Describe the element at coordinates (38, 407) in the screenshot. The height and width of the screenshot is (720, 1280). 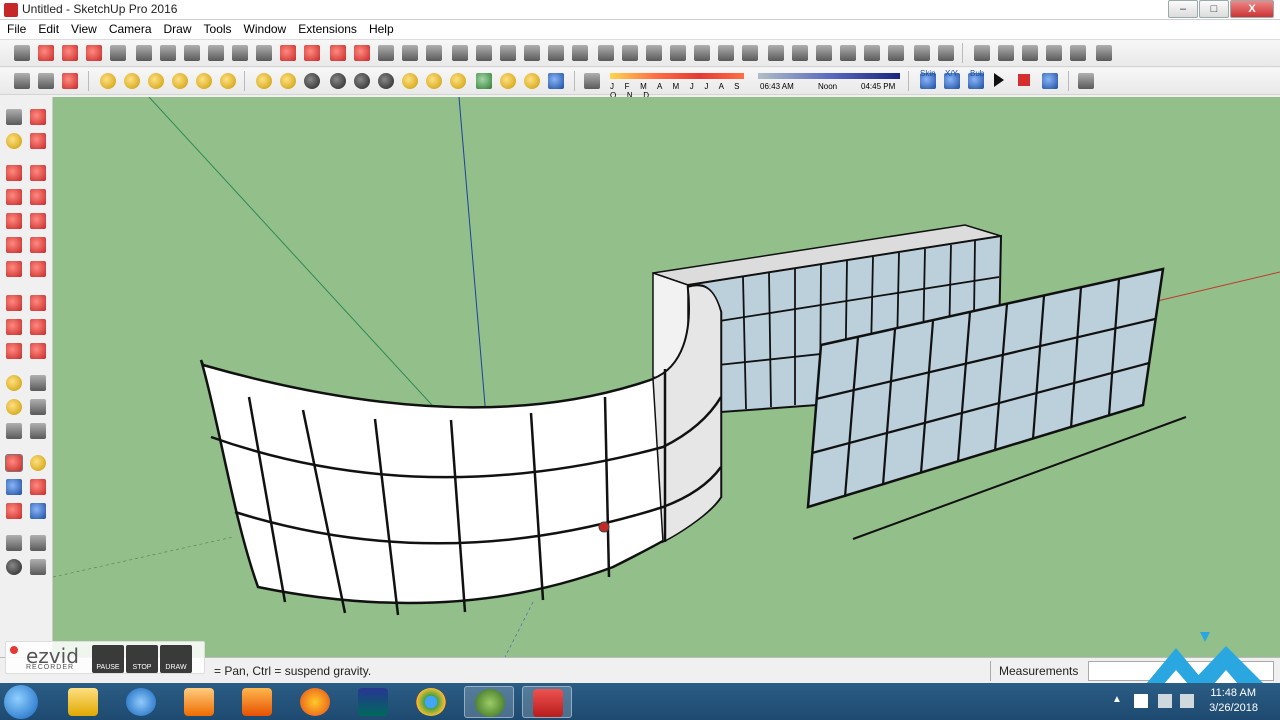
I see `text-icon` at that location.